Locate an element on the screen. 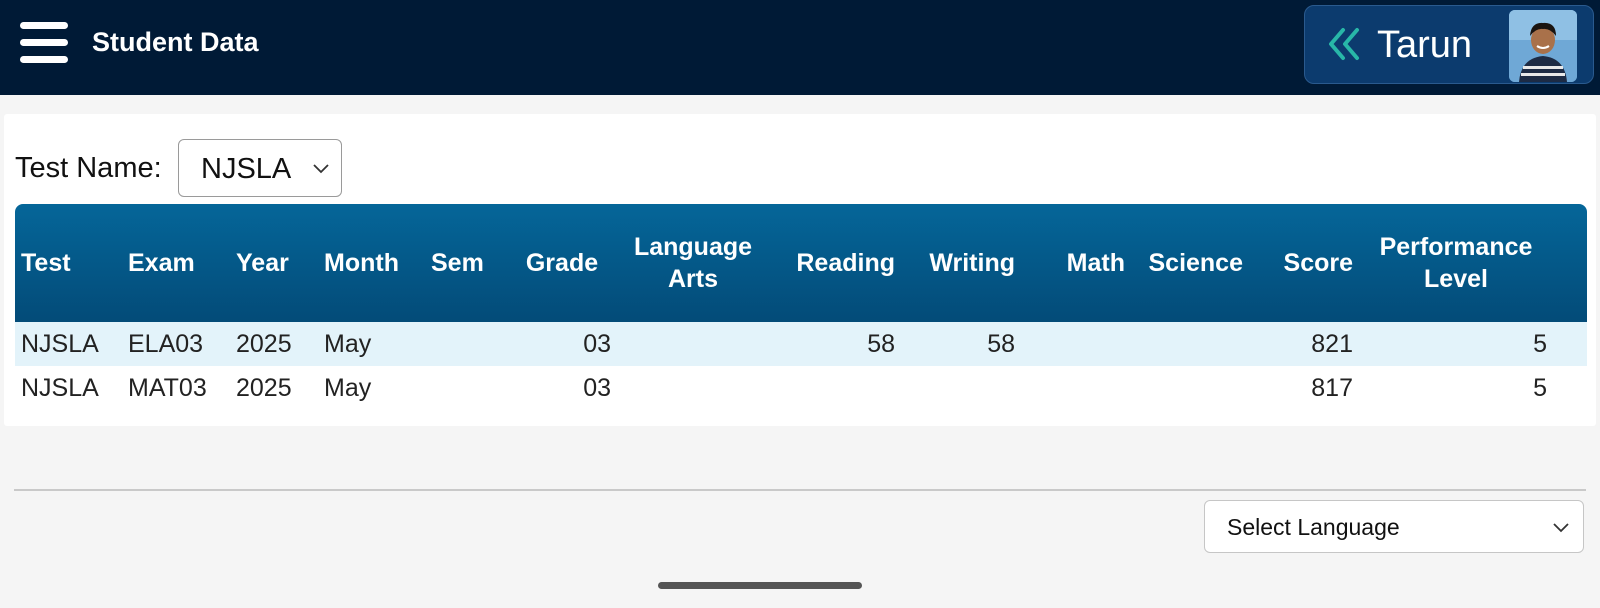  table-row: NJSLA MAT03 2025 May 03 817 5 is located at coordinates (801, 385).